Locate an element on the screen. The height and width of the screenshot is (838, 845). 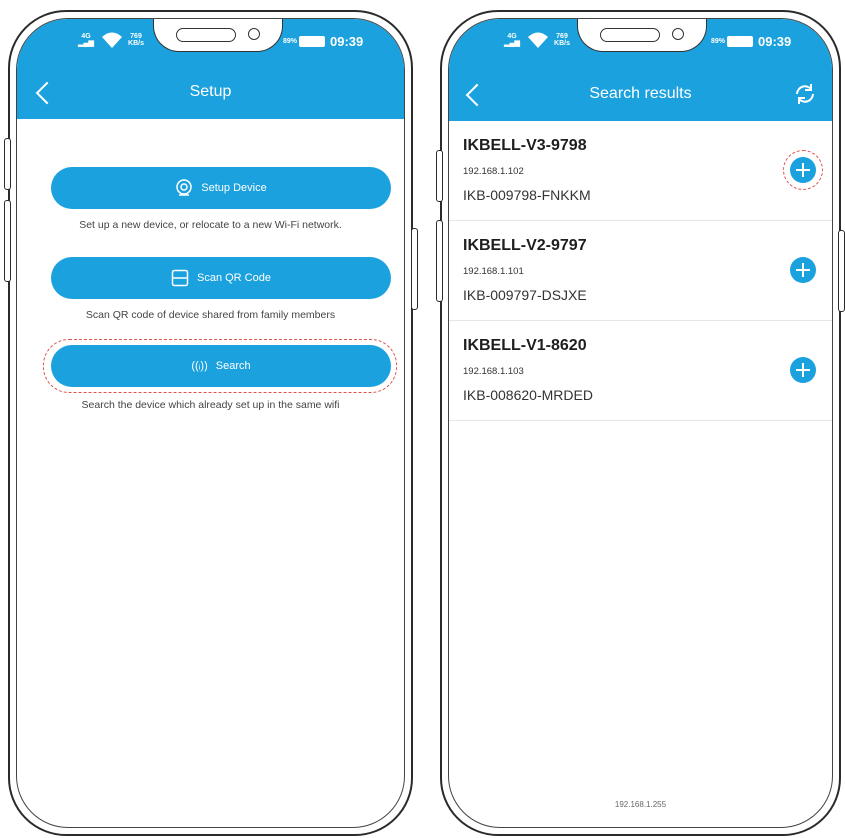
device-code: IKB-009797-DSJXE is located at coordinates (525, 295).